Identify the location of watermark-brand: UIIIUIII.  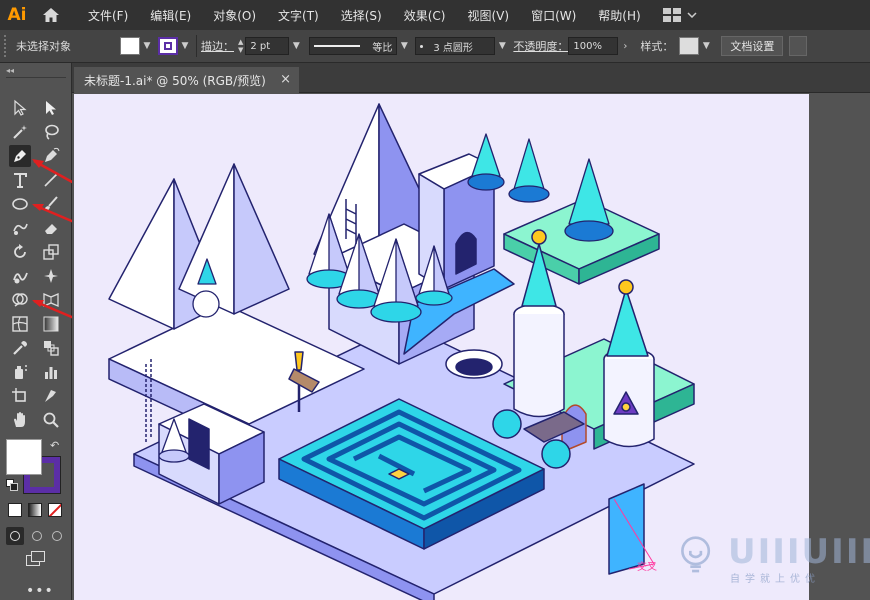
(799, 552).